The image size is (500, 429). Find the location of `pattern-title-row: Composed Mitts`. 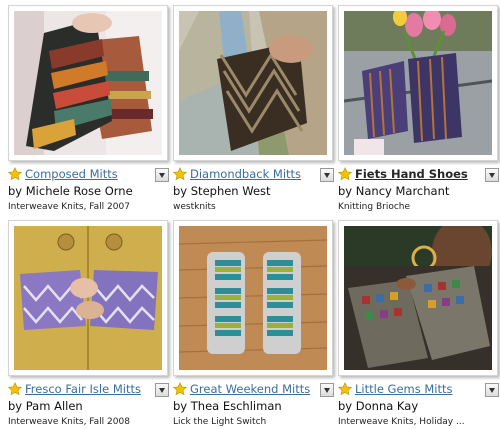

pattern-title-row: Composed Mitts is located at coordinates (90, 175).